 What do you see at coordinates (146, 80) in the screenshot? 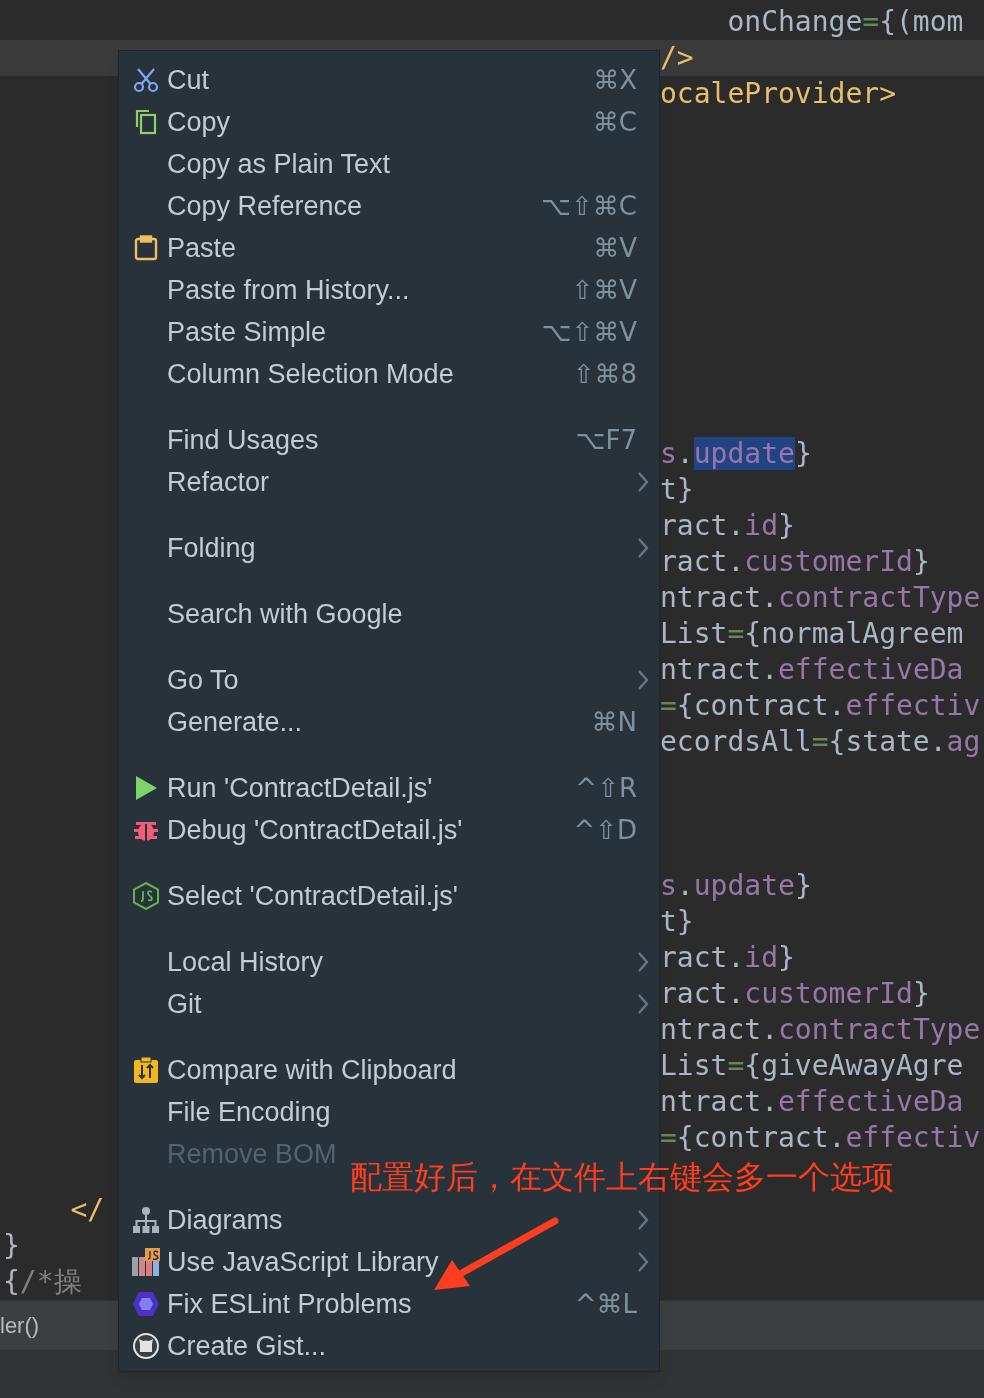
I see `scissors-icon` at bounding box center [146, 80].